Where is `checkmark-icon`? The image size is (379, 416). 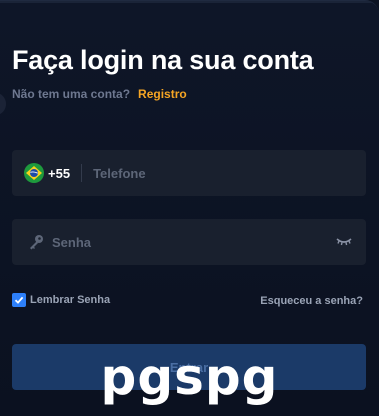 checkmark-icon is located at coordinates (19, 300).